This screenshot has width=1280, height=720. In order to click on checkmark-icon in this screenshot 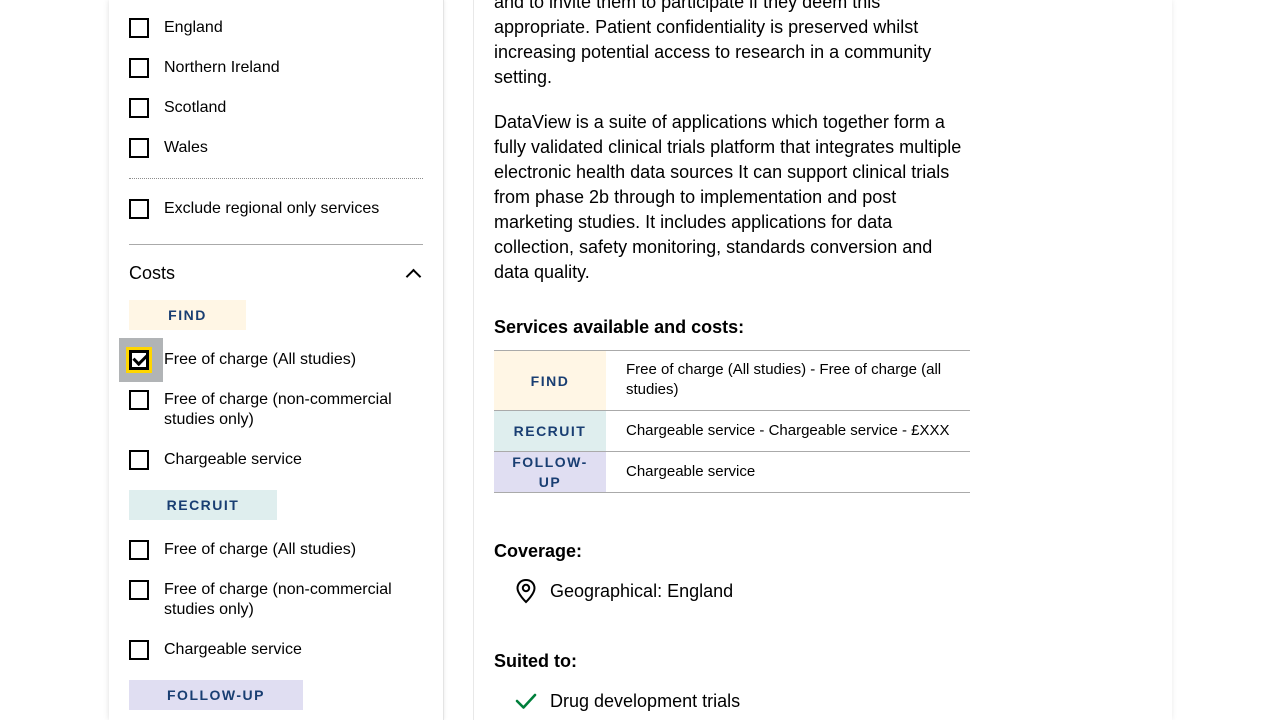, I will do `click(140, 358)`.